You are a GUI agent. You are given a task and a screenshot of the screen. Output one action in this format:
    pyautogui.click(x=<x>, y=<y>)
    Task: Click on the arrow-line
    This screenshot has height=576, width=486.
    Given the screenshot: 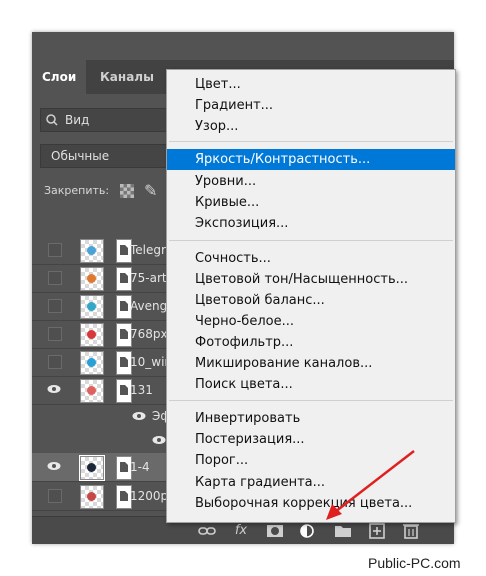 What is the action you would take?
    pyautogui.click(x=374, y=481)
    